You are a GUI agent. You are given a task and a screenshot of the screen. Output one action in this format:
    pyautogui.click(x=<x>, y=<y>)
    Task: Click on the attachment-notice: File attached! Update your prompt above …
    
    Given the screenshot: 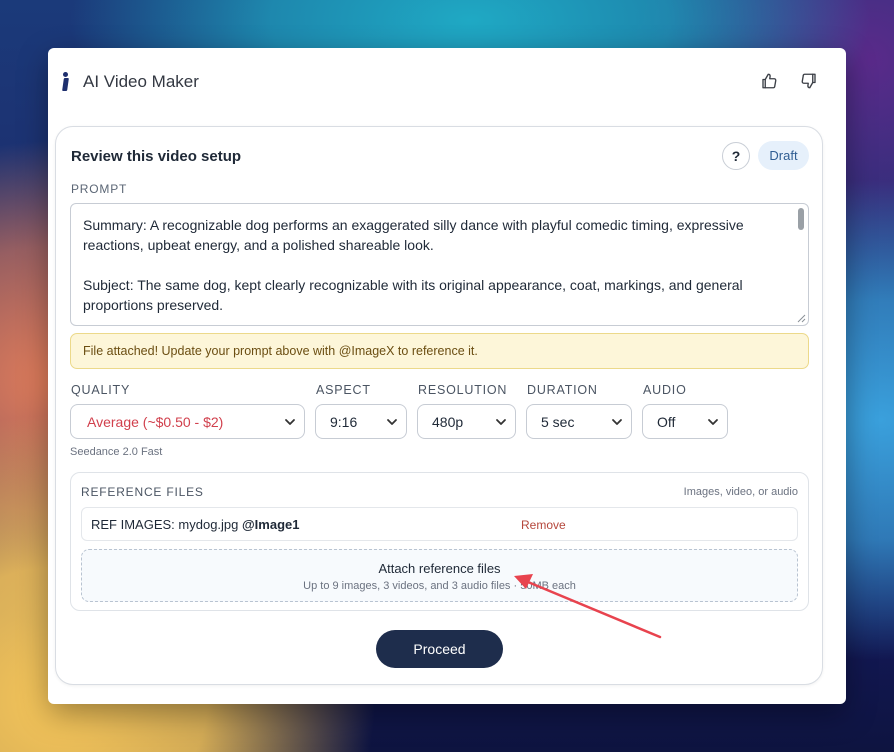 What is the action you would take?
    pyautogui.click(x=439, y=351)
    